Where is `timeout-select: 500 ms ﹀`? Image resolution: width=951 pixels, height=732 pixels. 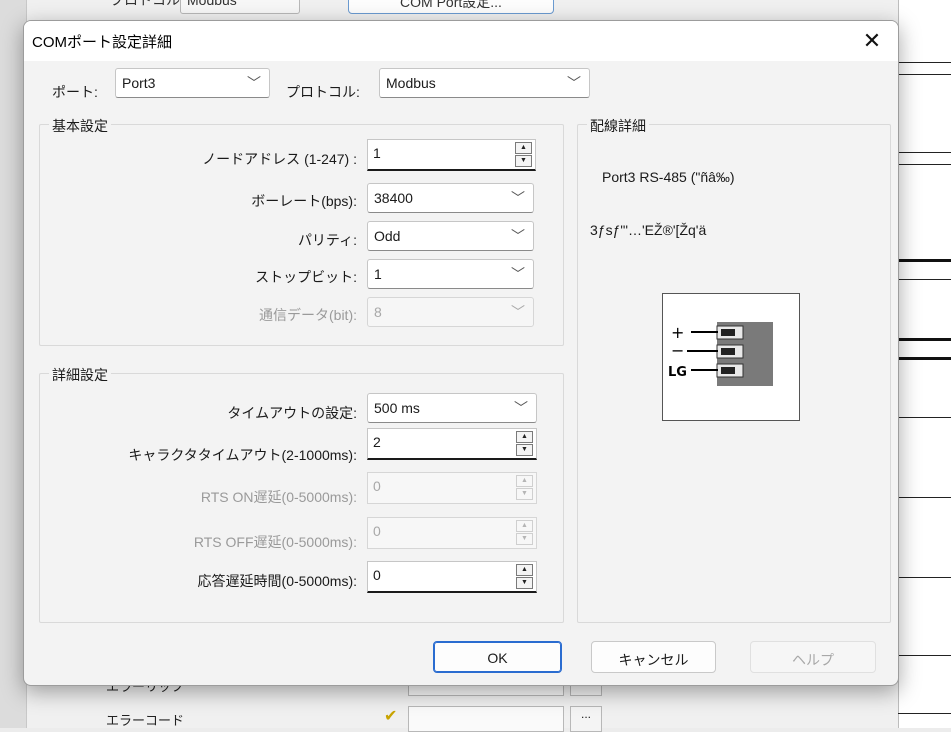 timeout-select: 500 ms ﹀ is located at coordinates (452, 408).